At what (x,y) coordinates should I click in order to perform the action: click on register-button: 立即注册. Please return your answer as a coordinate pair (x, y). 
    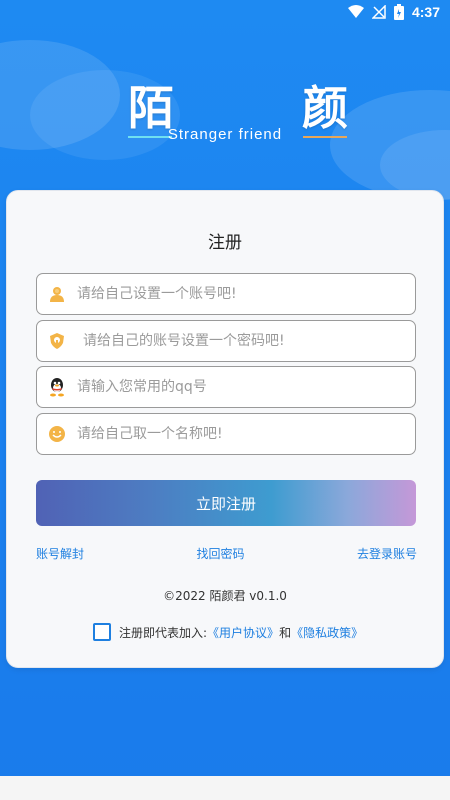
    Looking at the image, I should click on (226, 503).